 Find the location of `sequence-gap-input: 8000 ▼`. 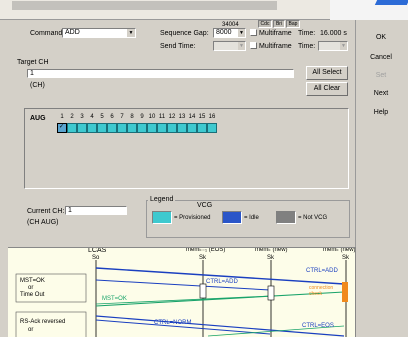

sequence-gap-input: 8000 ▼ is located at coordinates (229, 33).